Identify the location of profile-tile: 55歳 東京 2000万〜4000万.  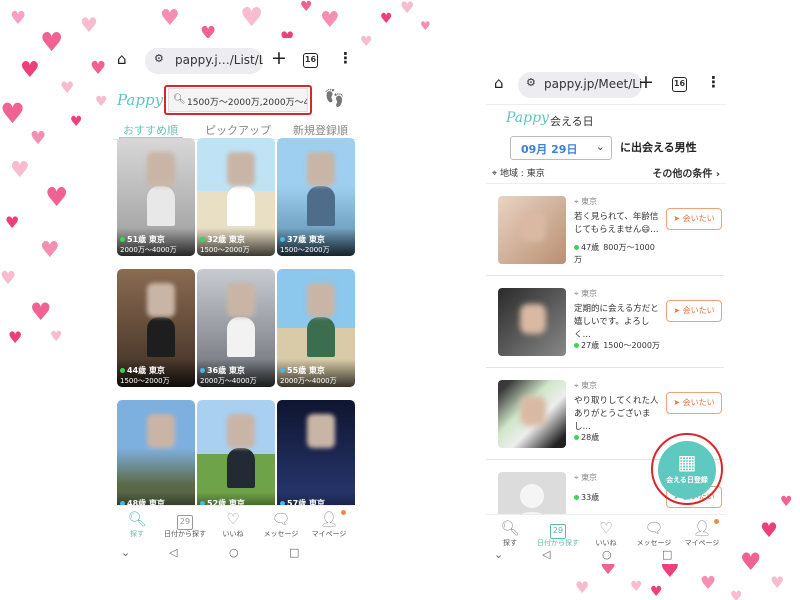
(316, 328).